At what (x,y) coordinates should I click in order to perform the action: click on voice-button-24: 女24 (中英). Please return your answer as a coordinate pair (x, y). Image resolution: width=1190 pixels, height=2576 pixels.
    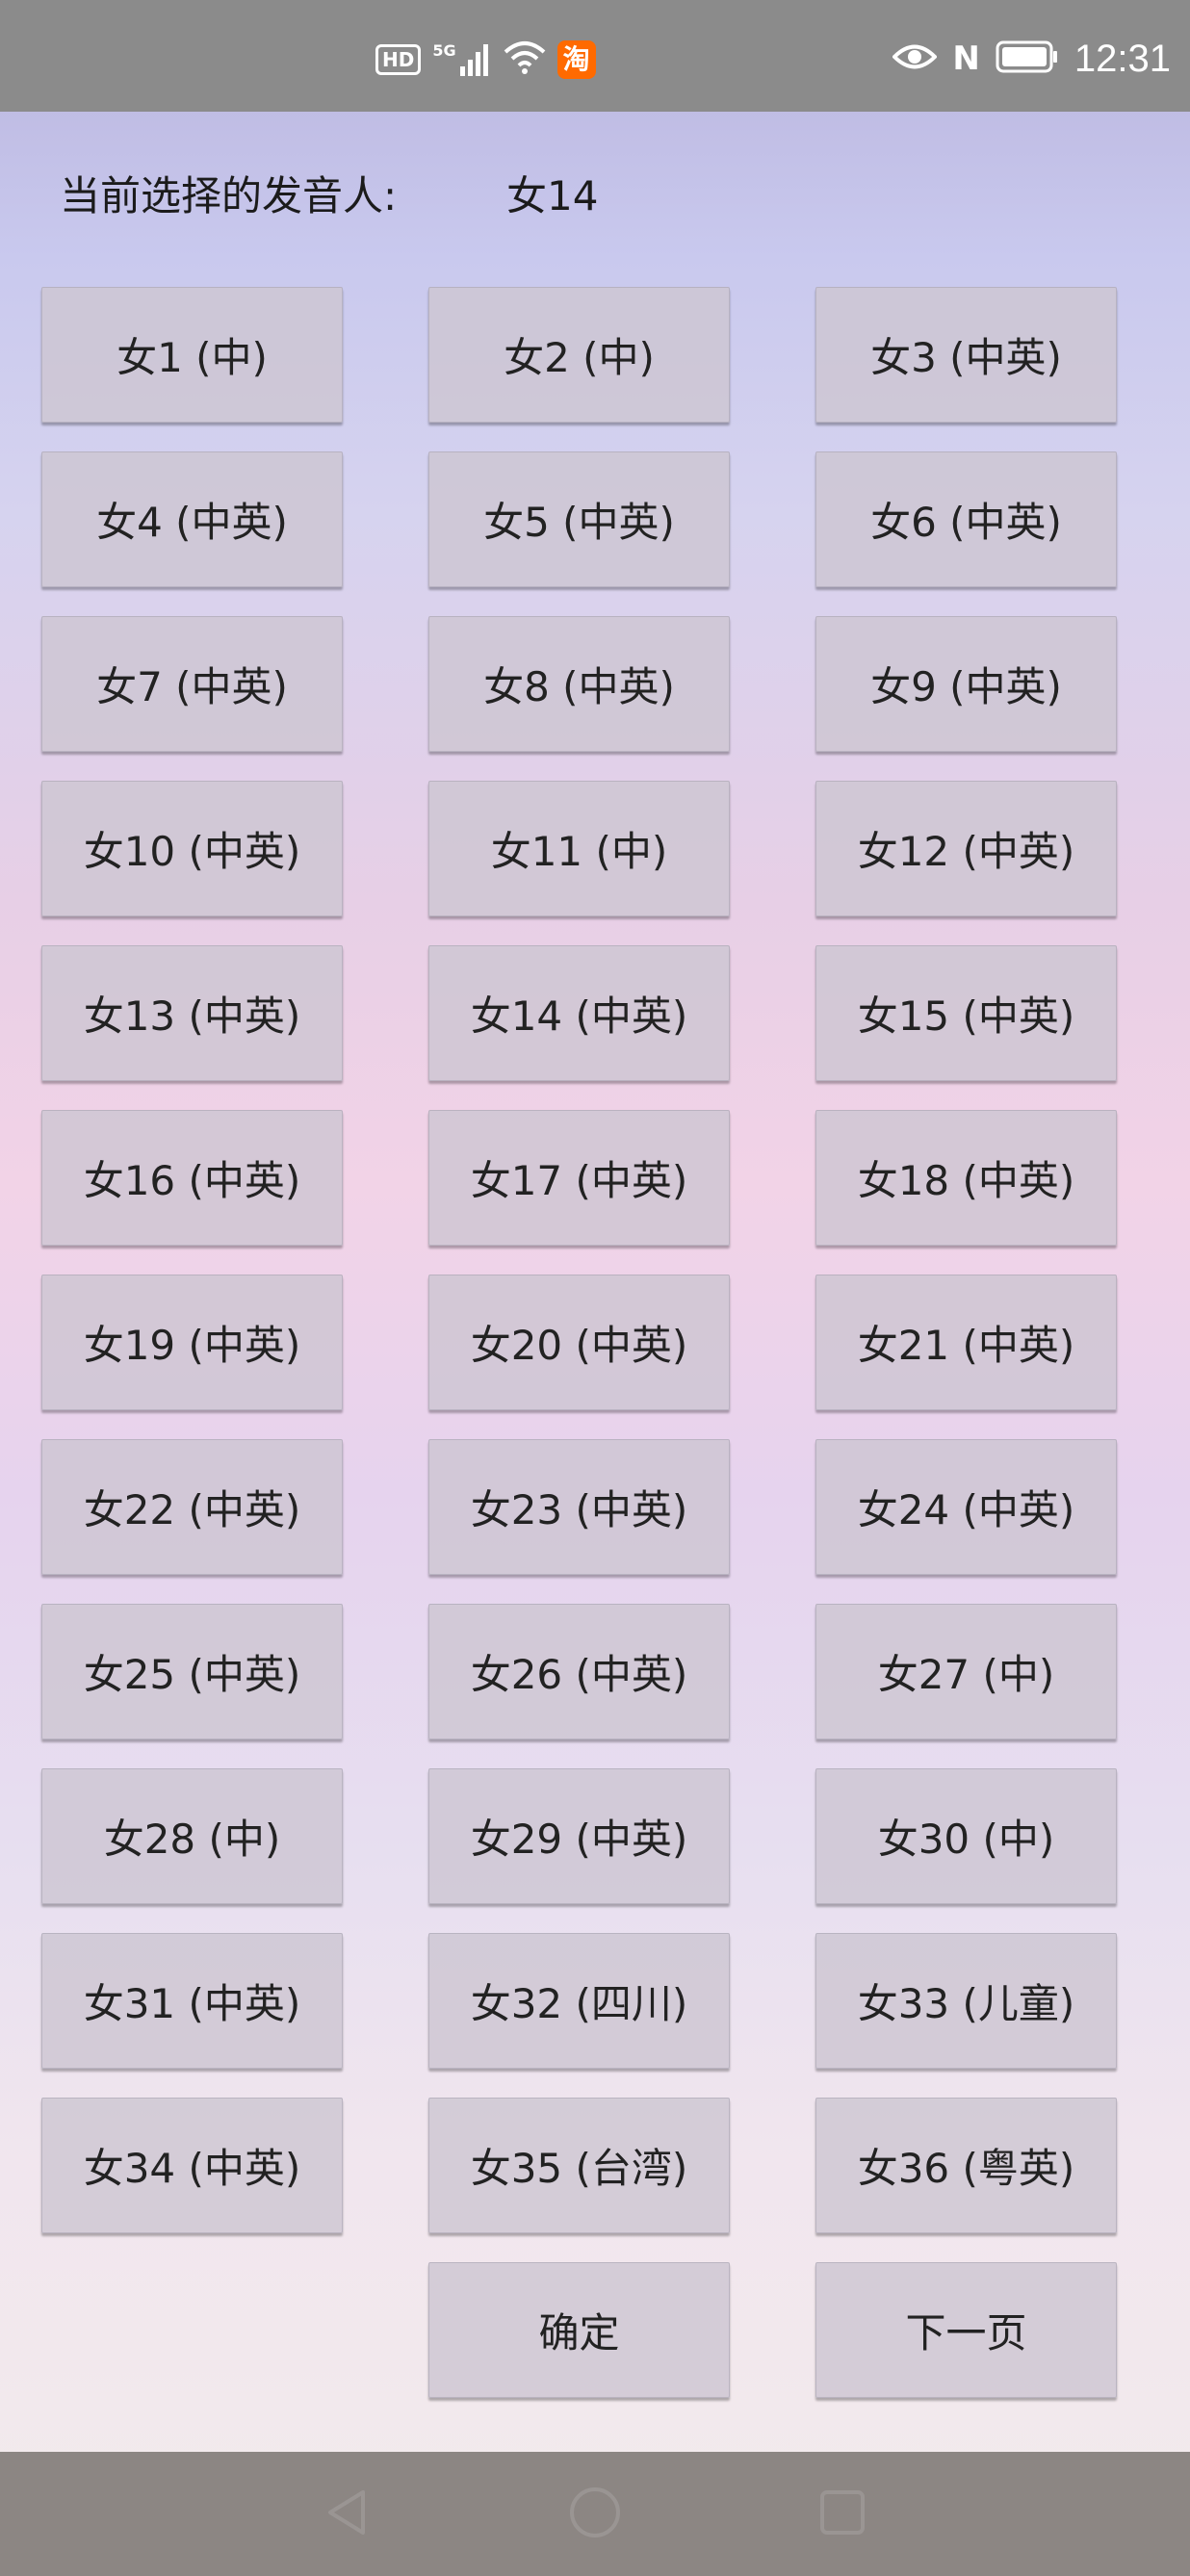
    Looking at the image, I should click on (966, 1507).